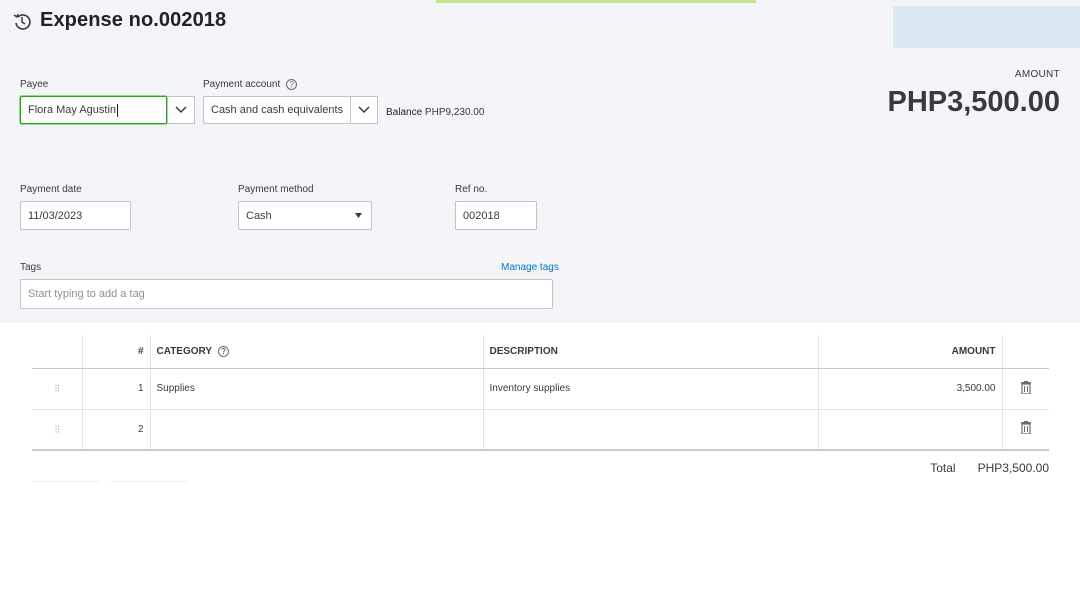 The image size is (1080, 602). What do you see at coordinates (471, 189) in the screenshot?
I see `ref-no-label: Ref no.` at bounding box center [471, 189].